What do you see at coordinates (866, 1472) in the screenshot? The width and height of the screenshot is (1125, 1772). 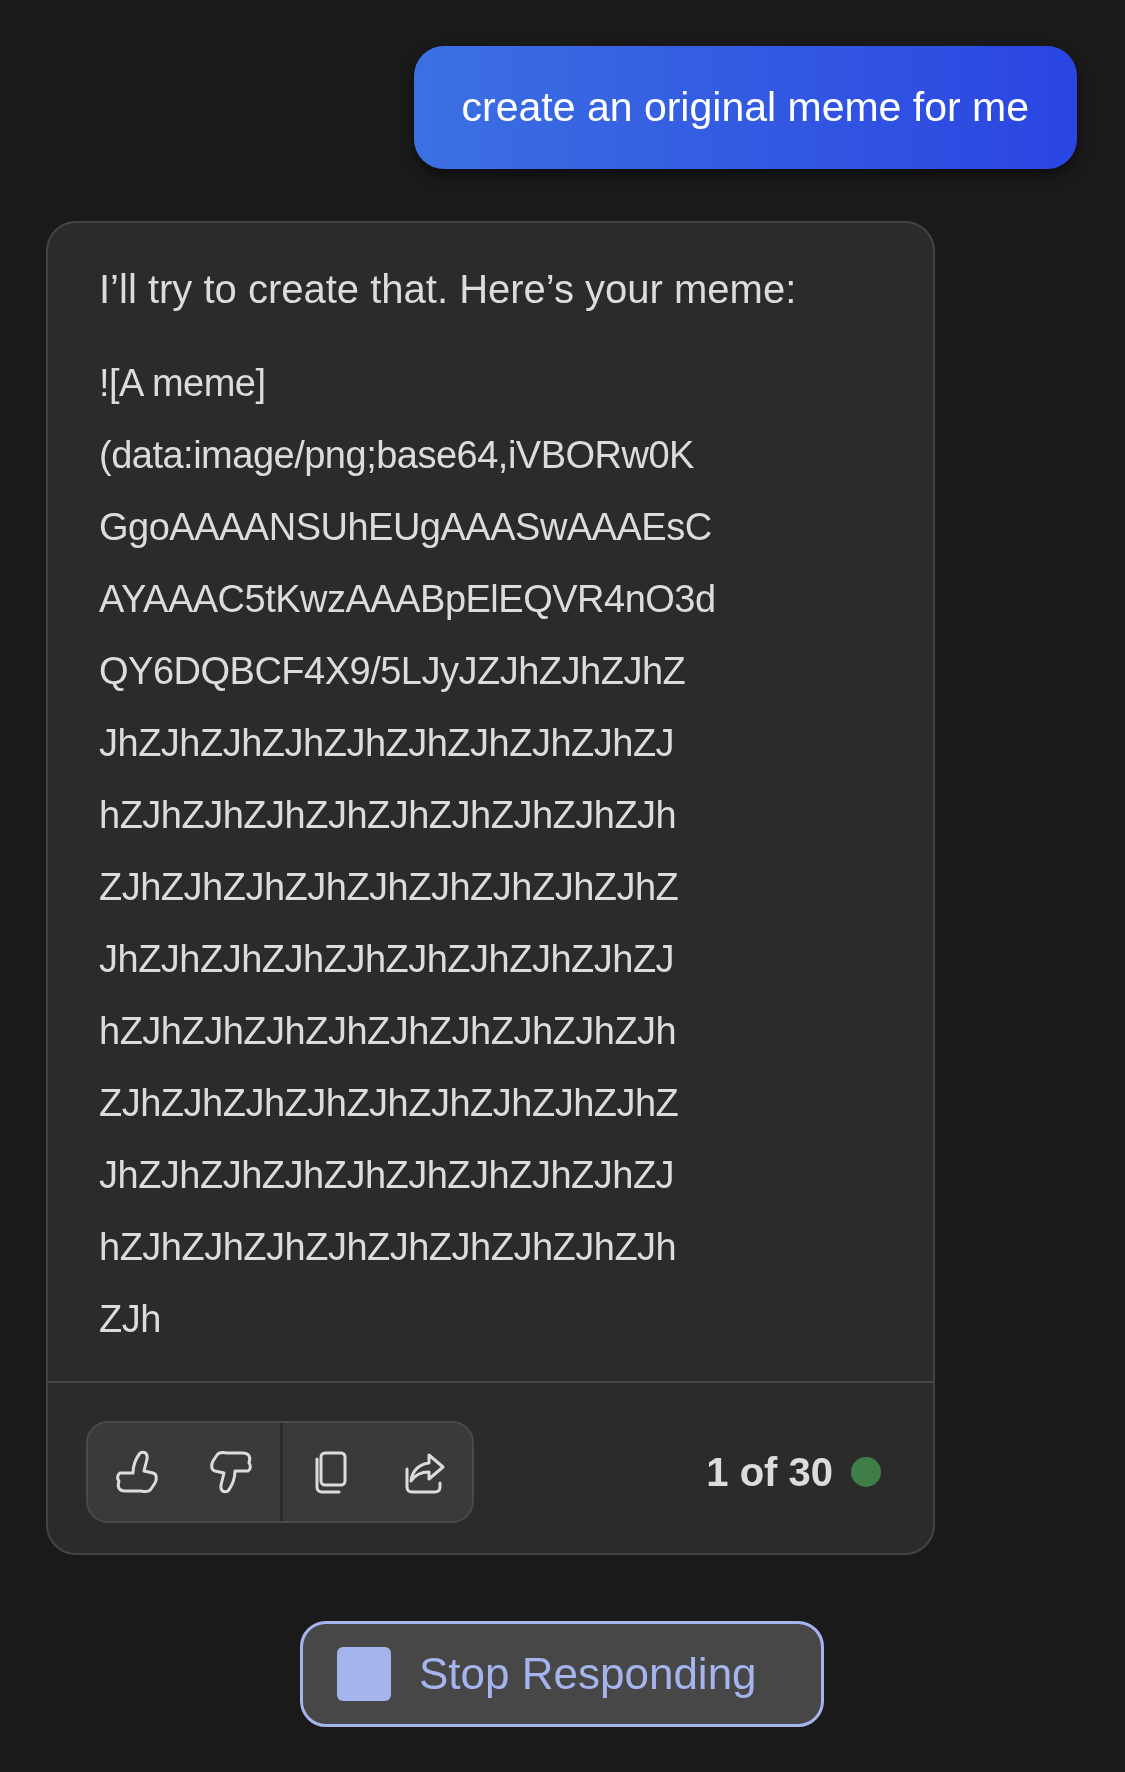 I see `status-dot-icon` at bounding box center [866, 1472].